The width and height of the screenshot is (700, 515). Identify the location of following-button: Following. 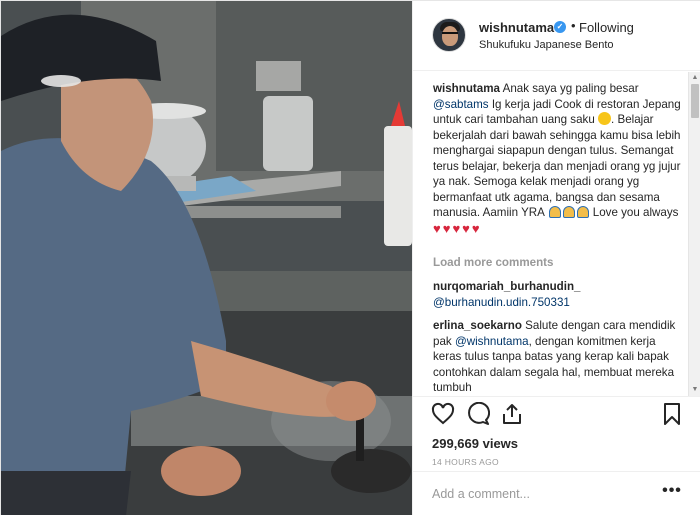
(606, 27).